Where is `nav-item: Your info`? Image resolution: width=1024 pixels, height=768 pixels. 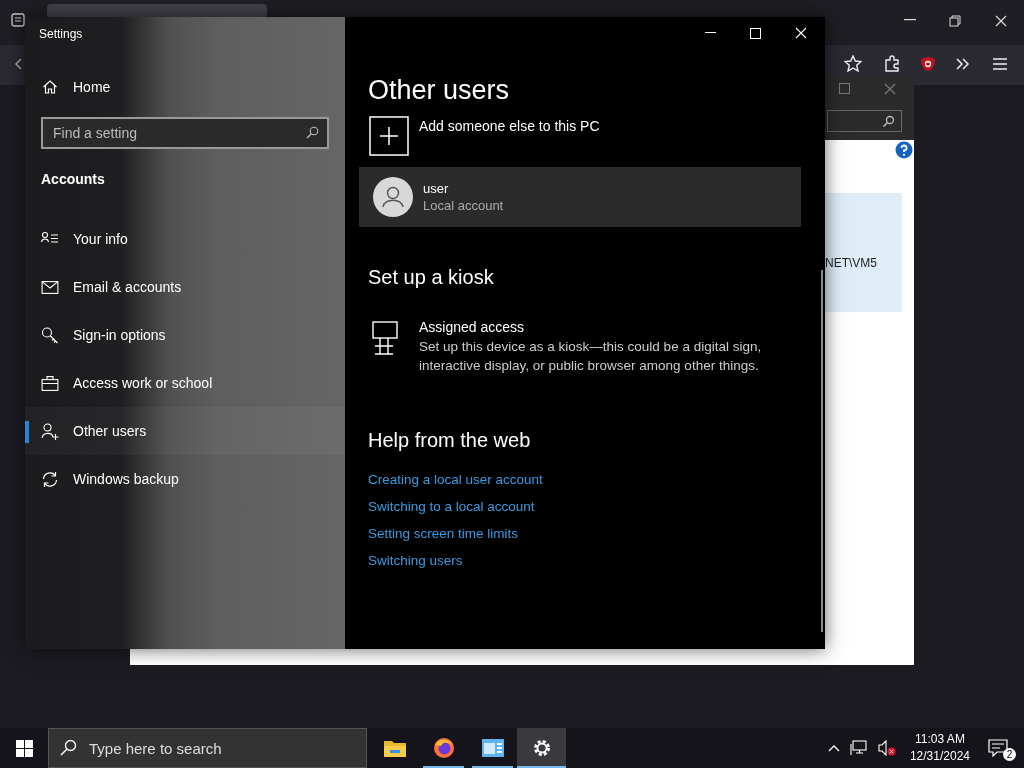 nav-item: Your info is located at coordinates (185, 239).